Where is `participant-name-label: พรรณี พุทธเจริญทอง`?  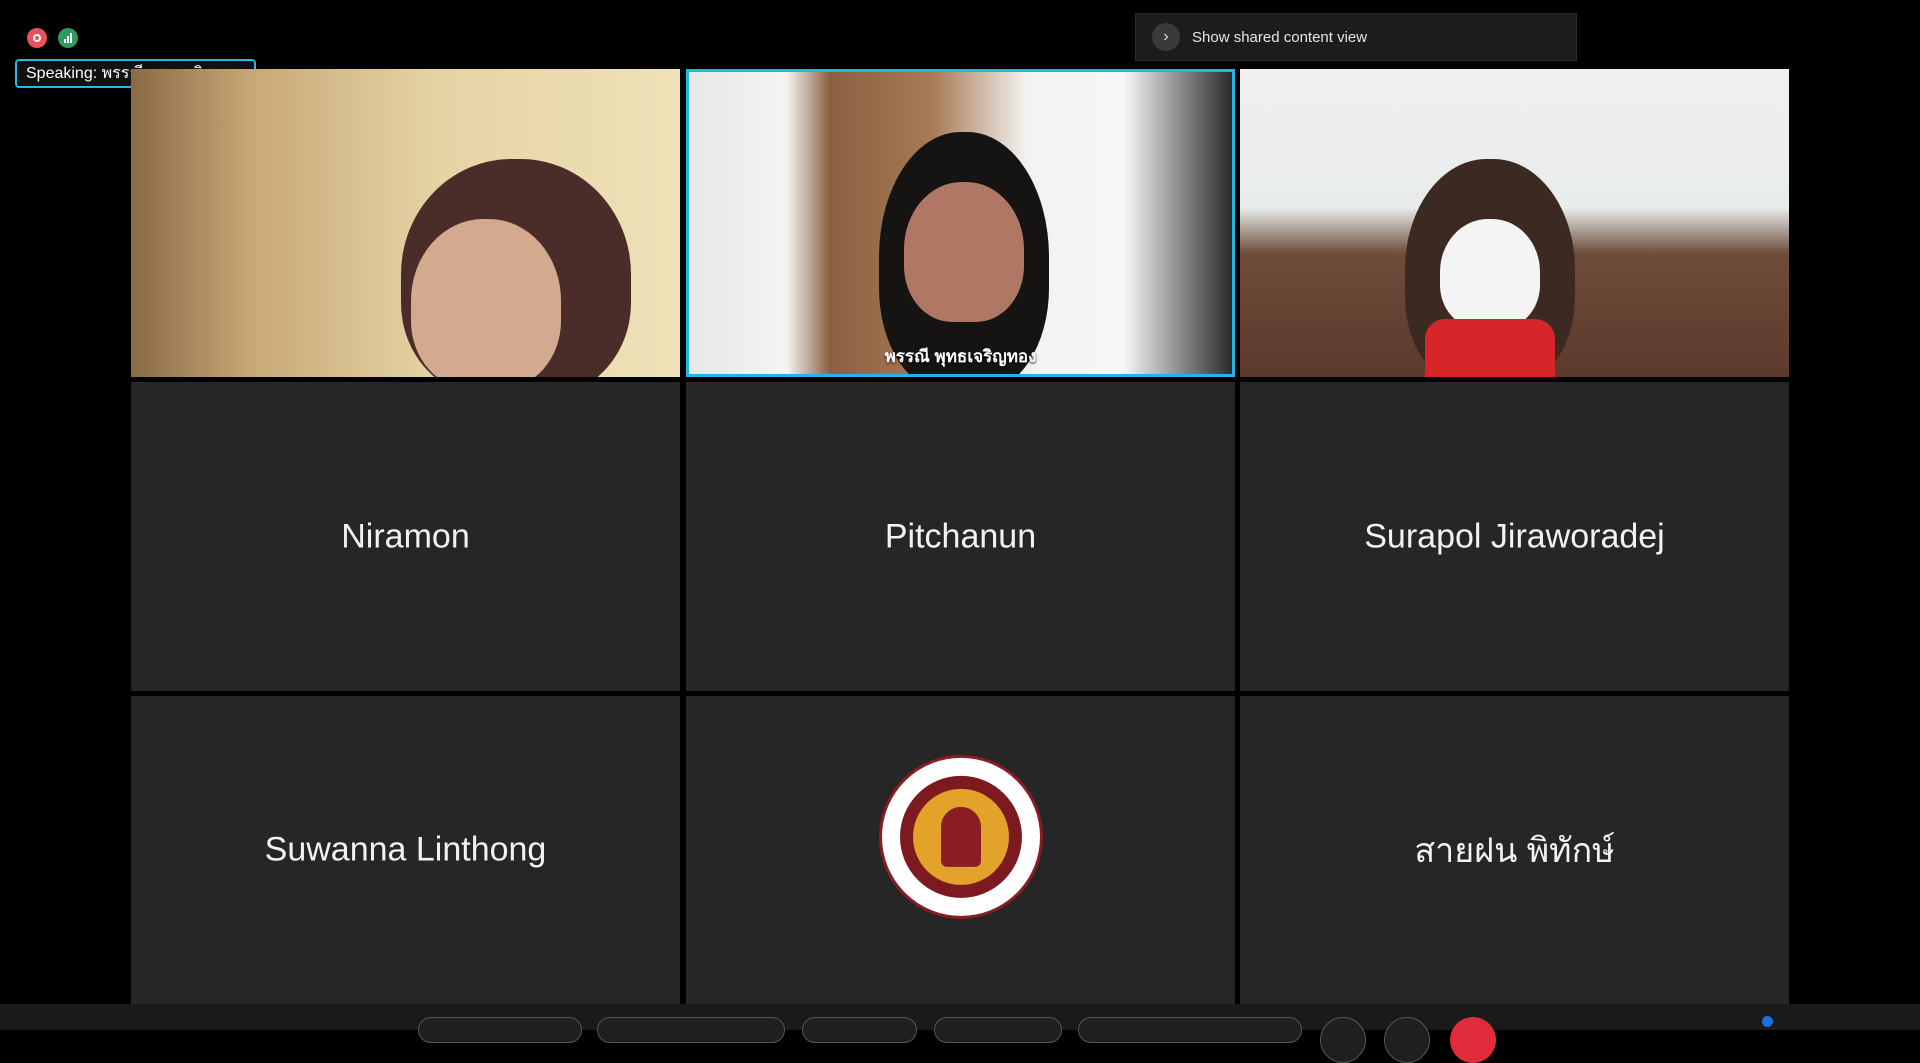
participant-name-label: พรรณี พุทธเจริญทอง is located at coordinates (960, 356).